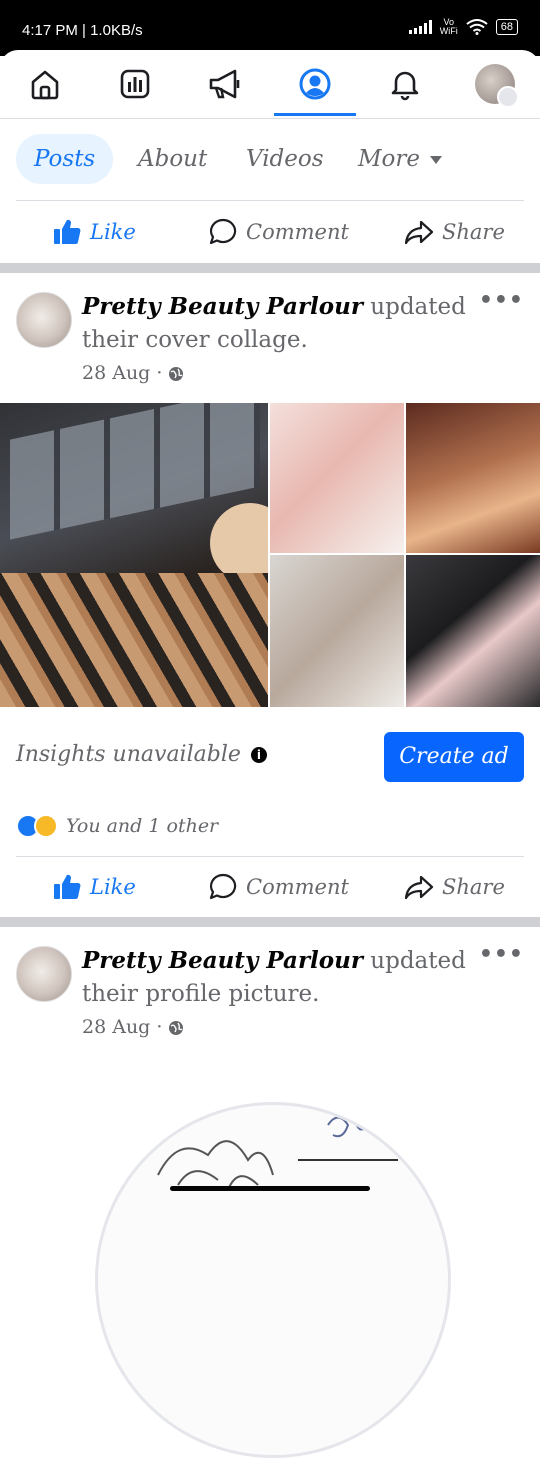 This screenshot has height=1458, width=540. I want to click on caret-down-icon, so click(436, 160).